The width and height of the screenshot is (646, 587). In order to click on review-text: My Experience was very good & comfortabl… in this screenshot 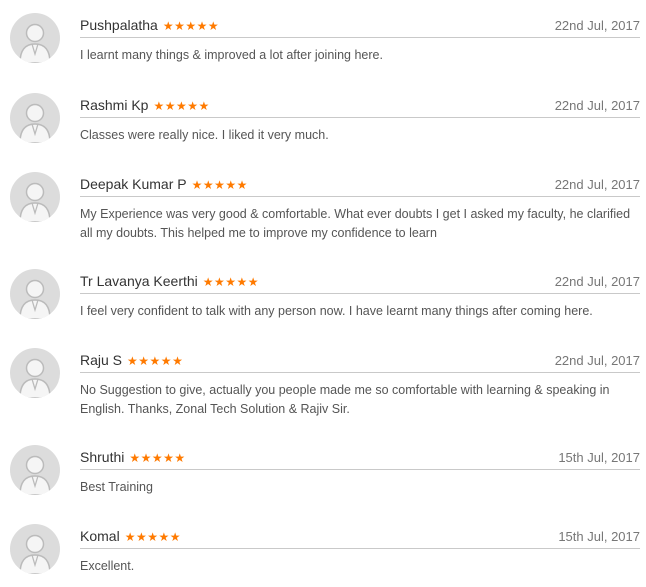, I will do `click(355, 223)`.